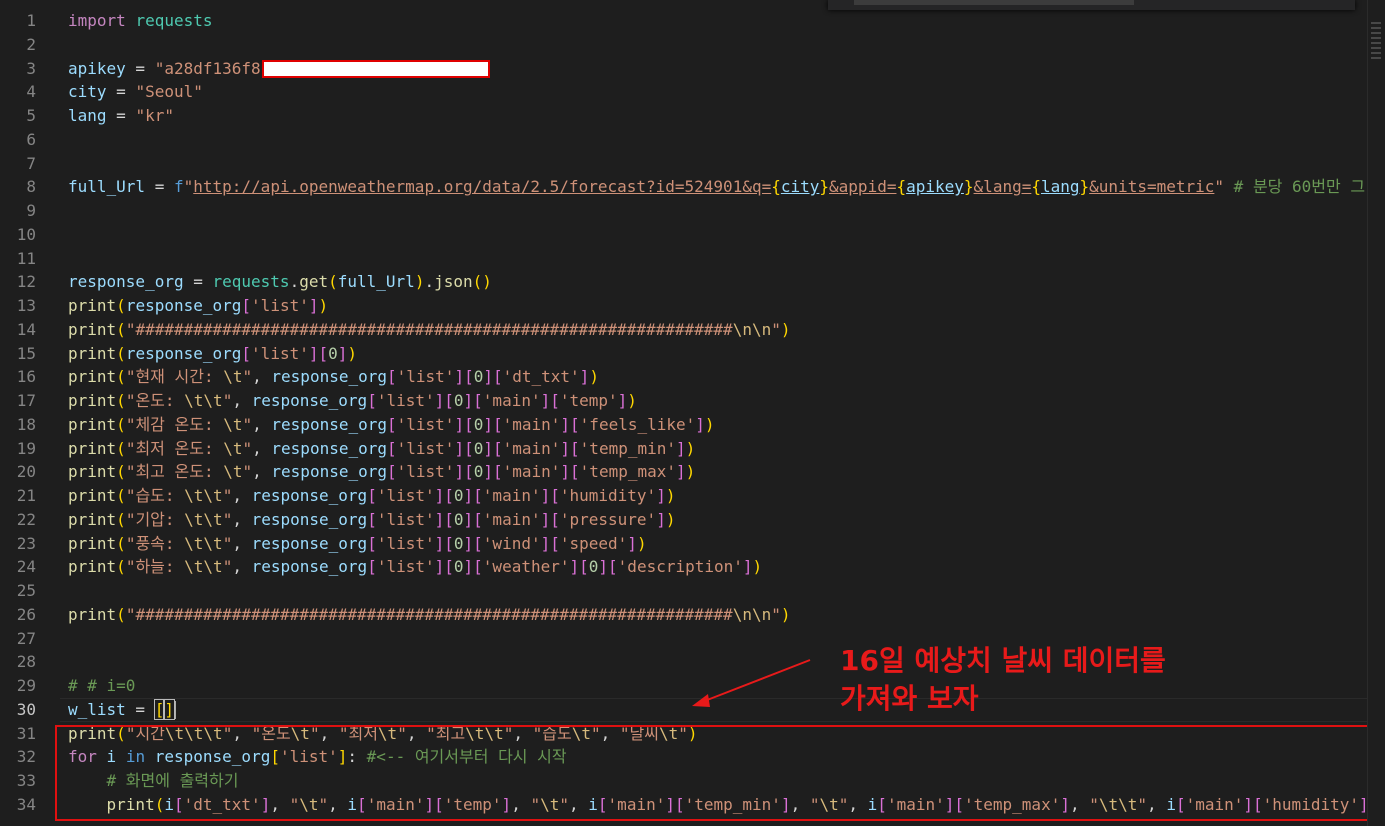 This screenshot has height=826, width=1385. I want to click on line-code: city = "Seoul", so click(135, 92).